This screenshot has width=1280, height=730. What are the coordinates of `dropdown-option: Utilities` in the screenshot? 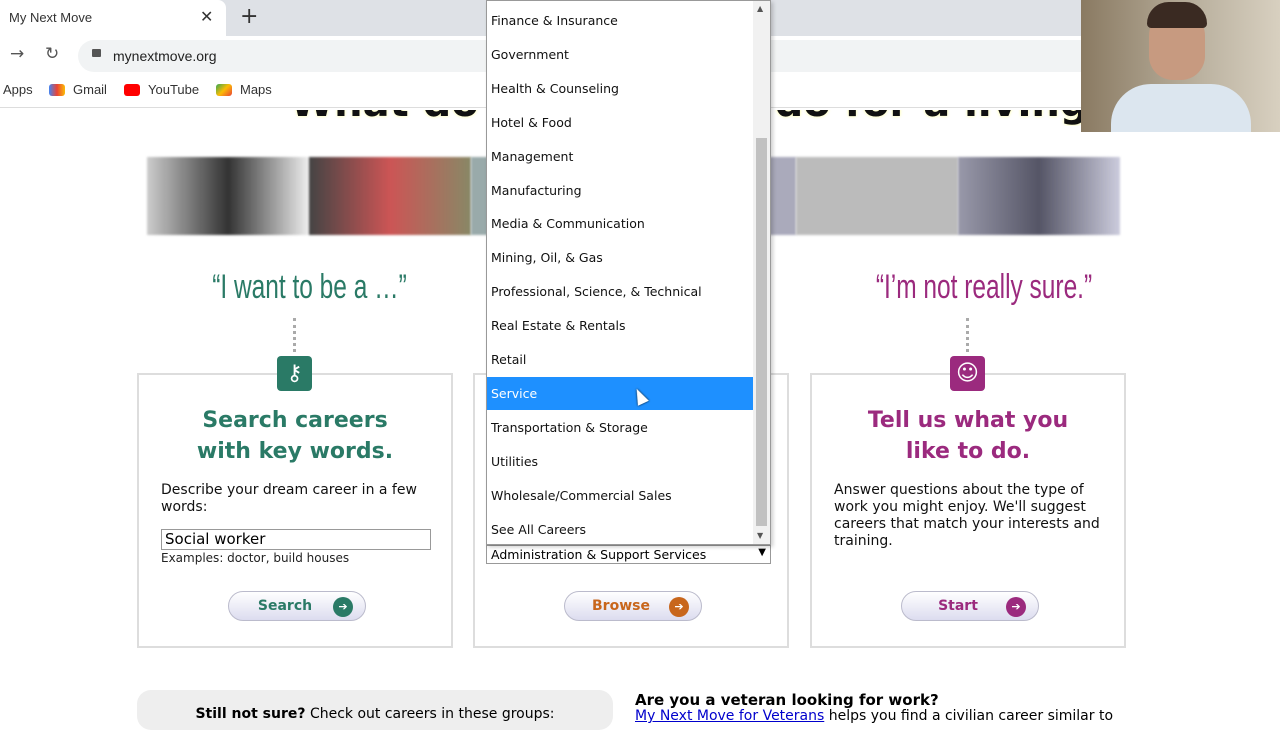 It's located at (620, 461).